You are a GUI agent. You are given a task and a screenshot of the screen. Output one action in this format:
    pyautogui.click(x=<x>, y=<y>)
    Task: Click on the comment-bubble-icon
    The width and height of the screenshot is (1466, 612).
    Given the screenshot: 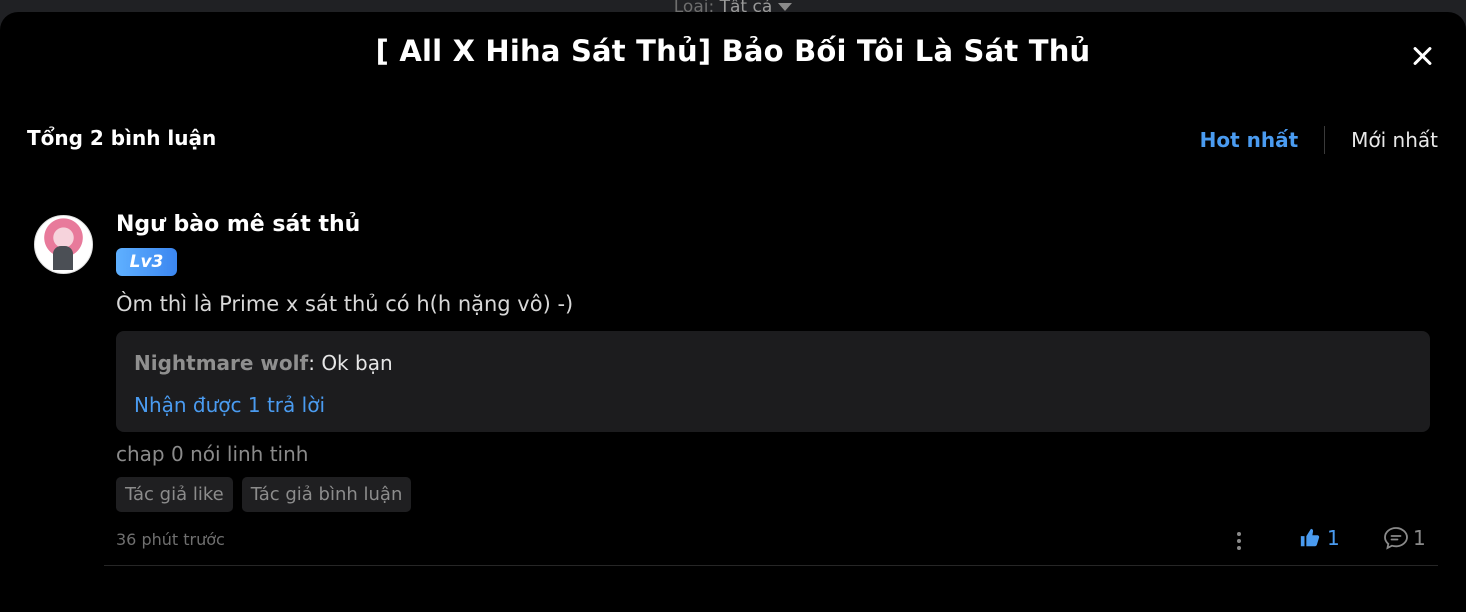 What is the action you would take?
    pyautogui.click(x=1396, y=538)
    